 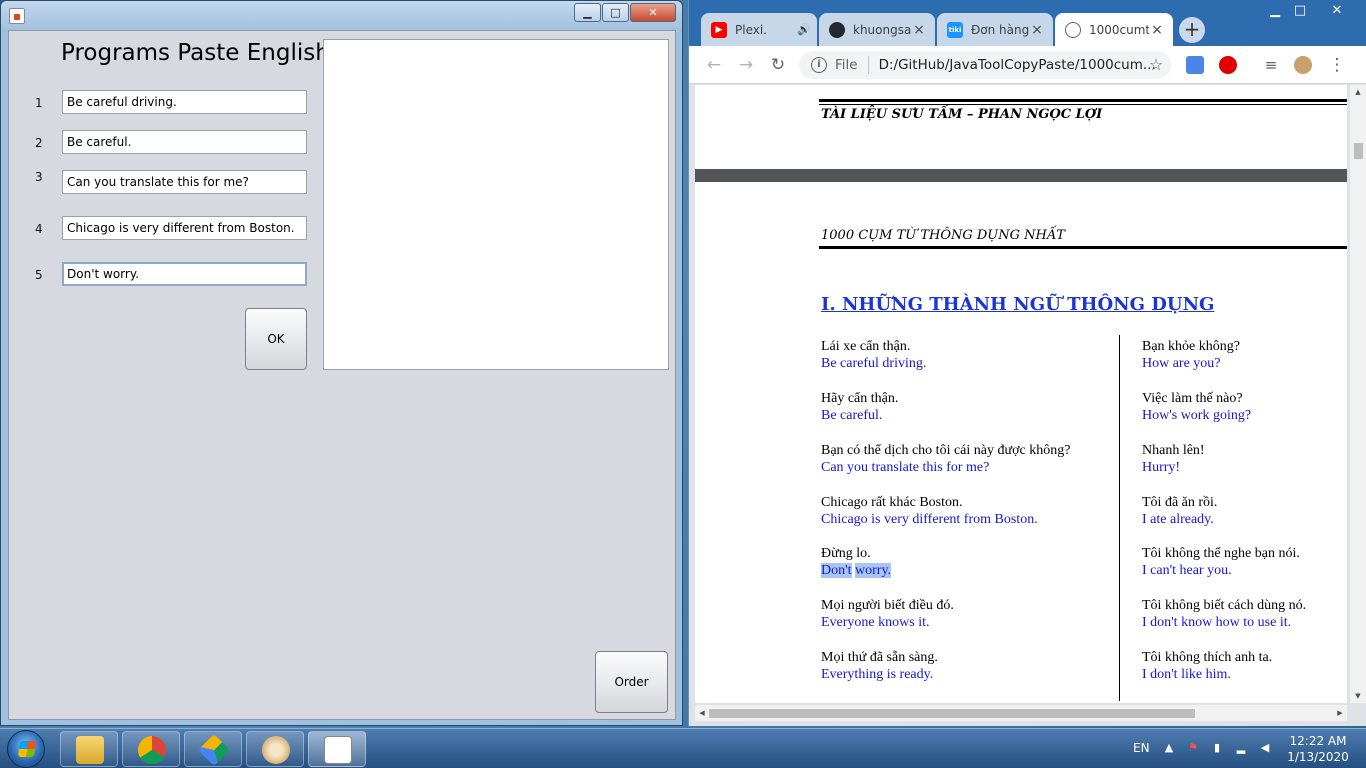 I want to click on english-text: Everyone knows it., so click(x=875, y=622).